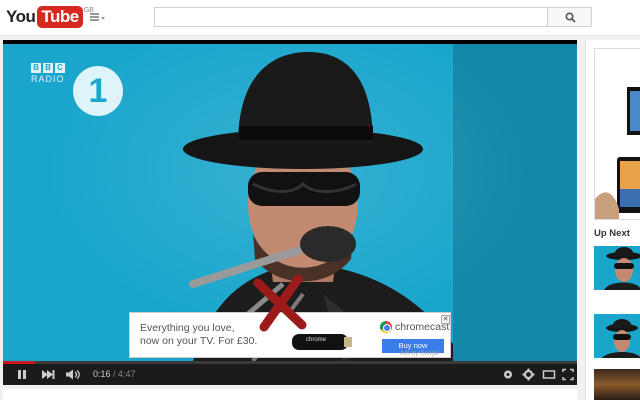 This screenshot has height=400, width=640. I want to click on settings-gear-icon, so click(528, 374).